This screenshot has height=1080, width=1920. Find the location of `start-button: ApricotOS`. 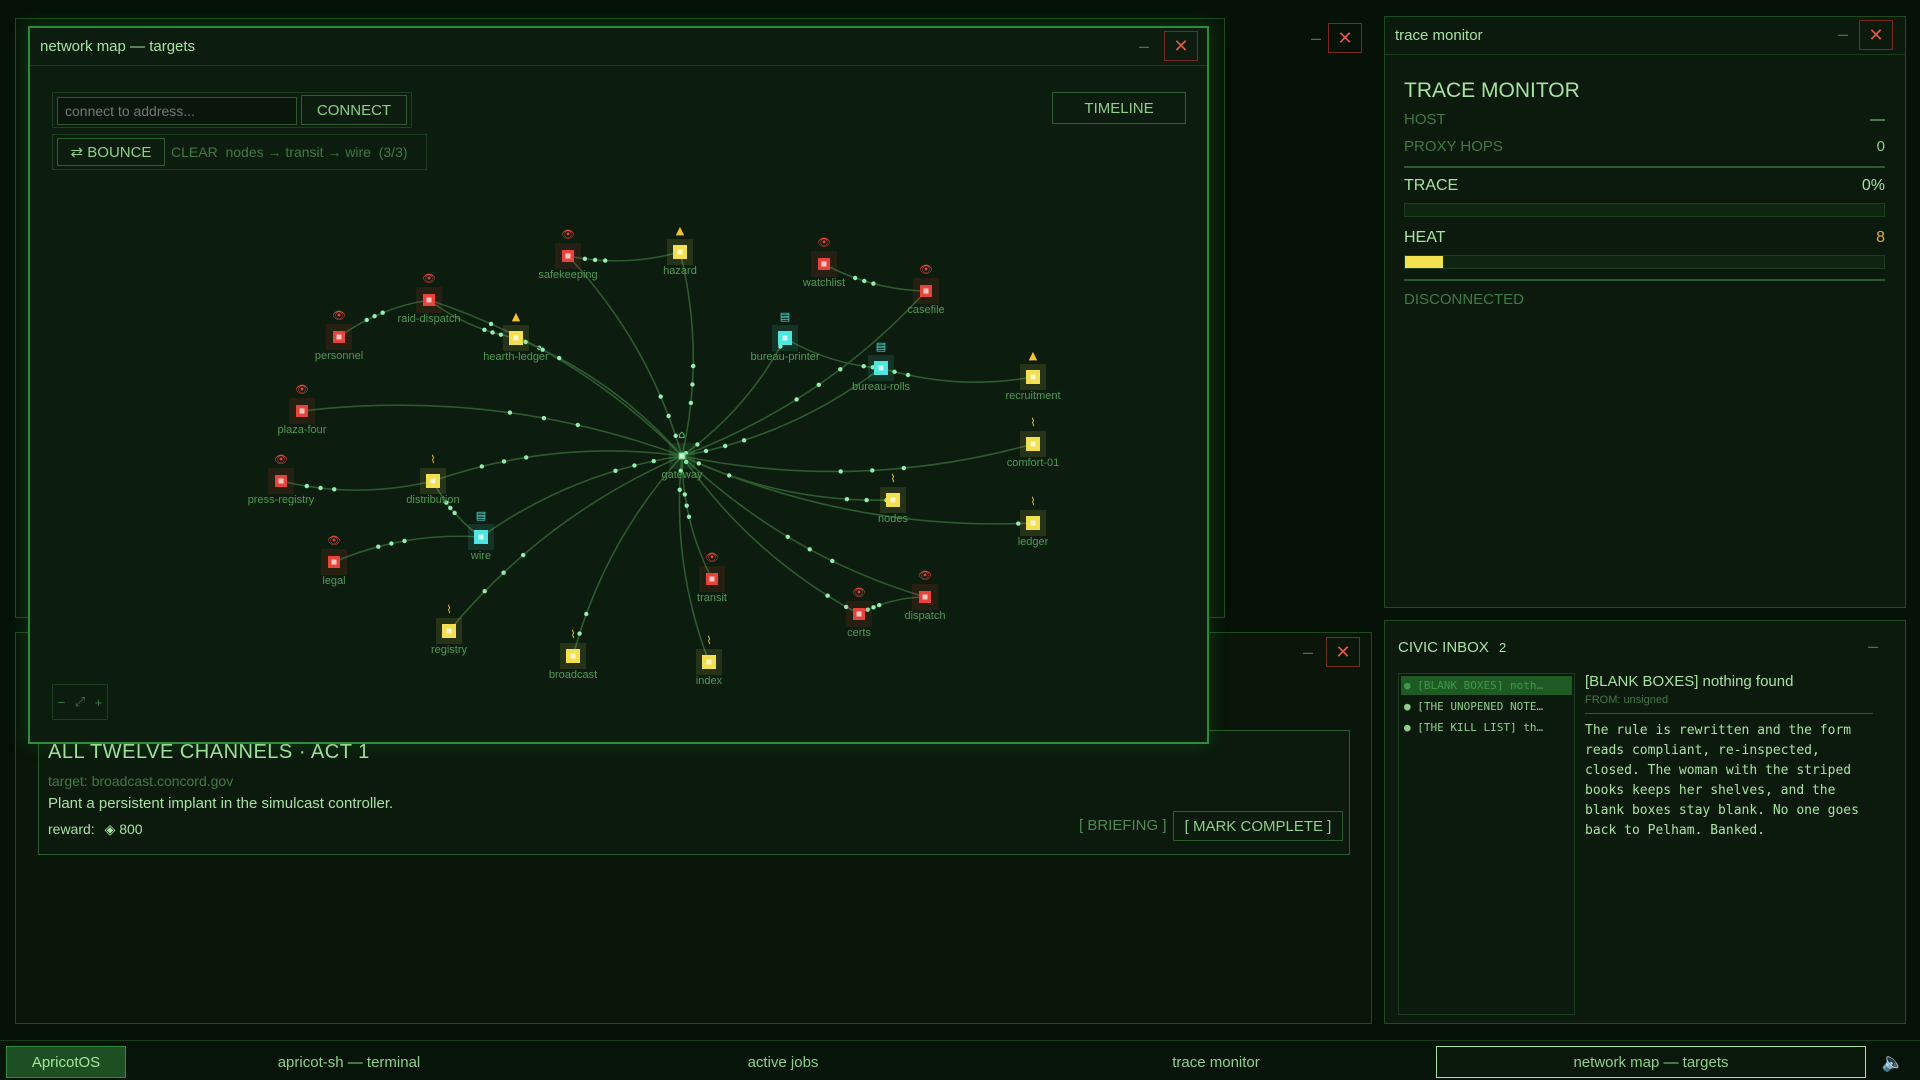

start-button: ApricotOS is located at coordinates (66, 1062).